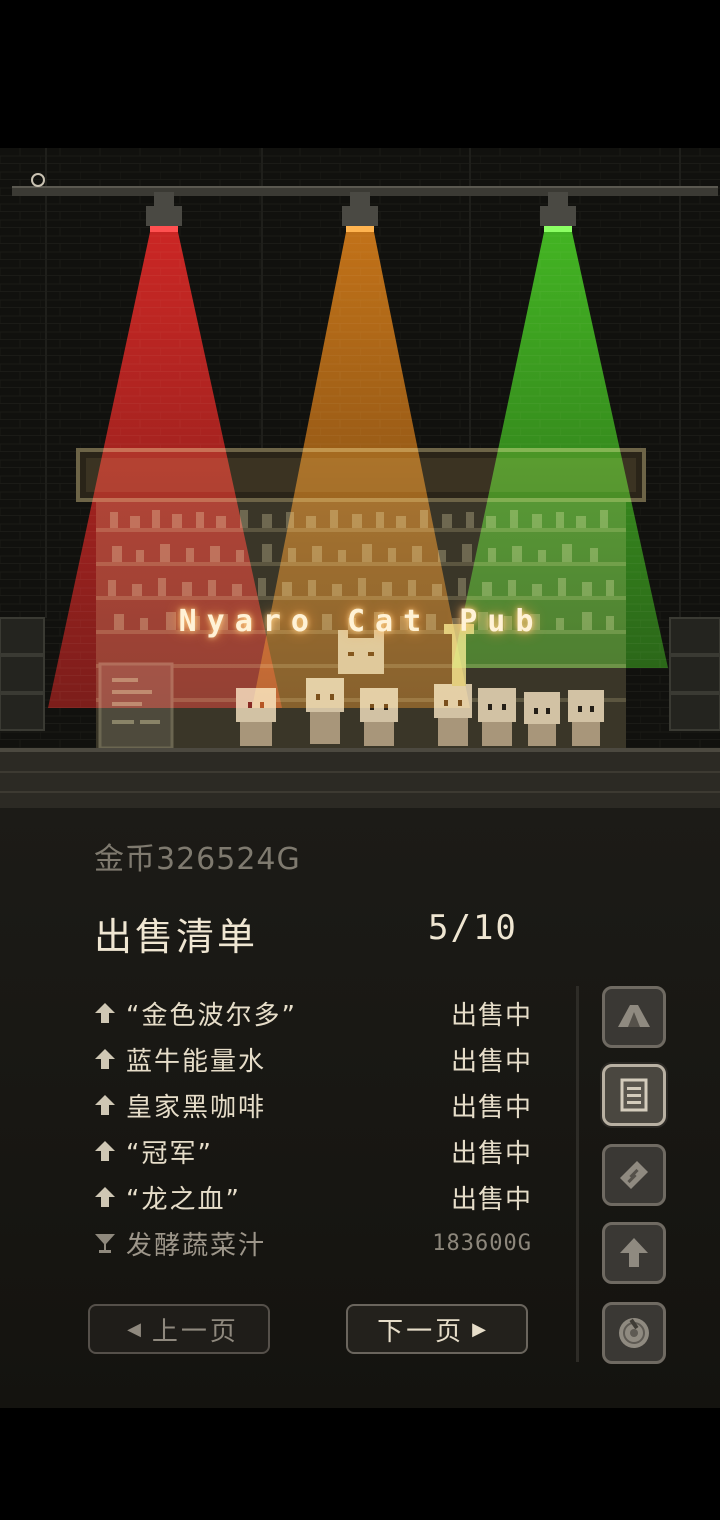  What do you see at coordinates (176, 937) in the screenshot?
I see `sell-list-title: 出售清单` at bounding box center [176, 937].